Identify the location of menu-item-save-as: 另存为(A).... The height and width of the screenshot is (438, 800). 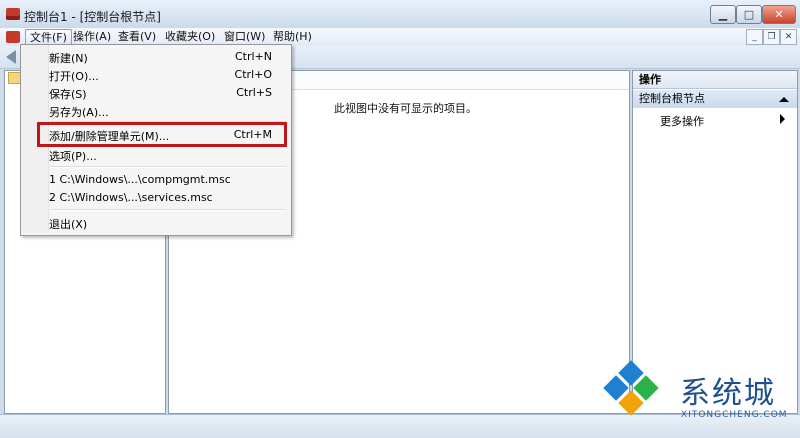
(79, 112).